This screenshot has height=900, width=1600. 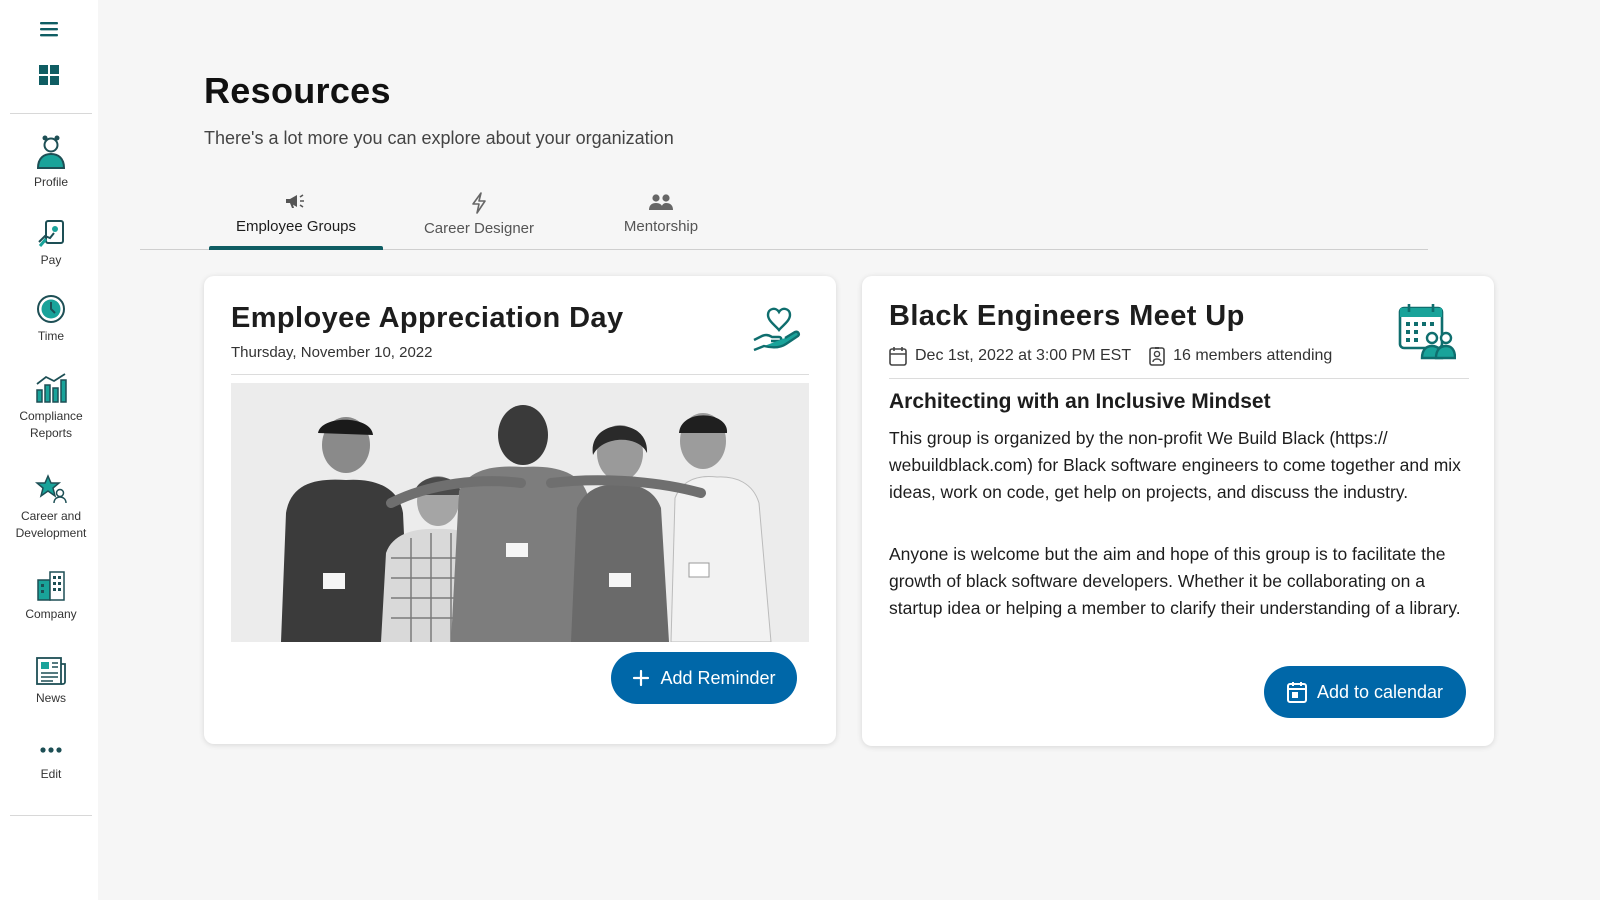 I want to click on dashboard-grid-icon, so click(x=49, y=75).